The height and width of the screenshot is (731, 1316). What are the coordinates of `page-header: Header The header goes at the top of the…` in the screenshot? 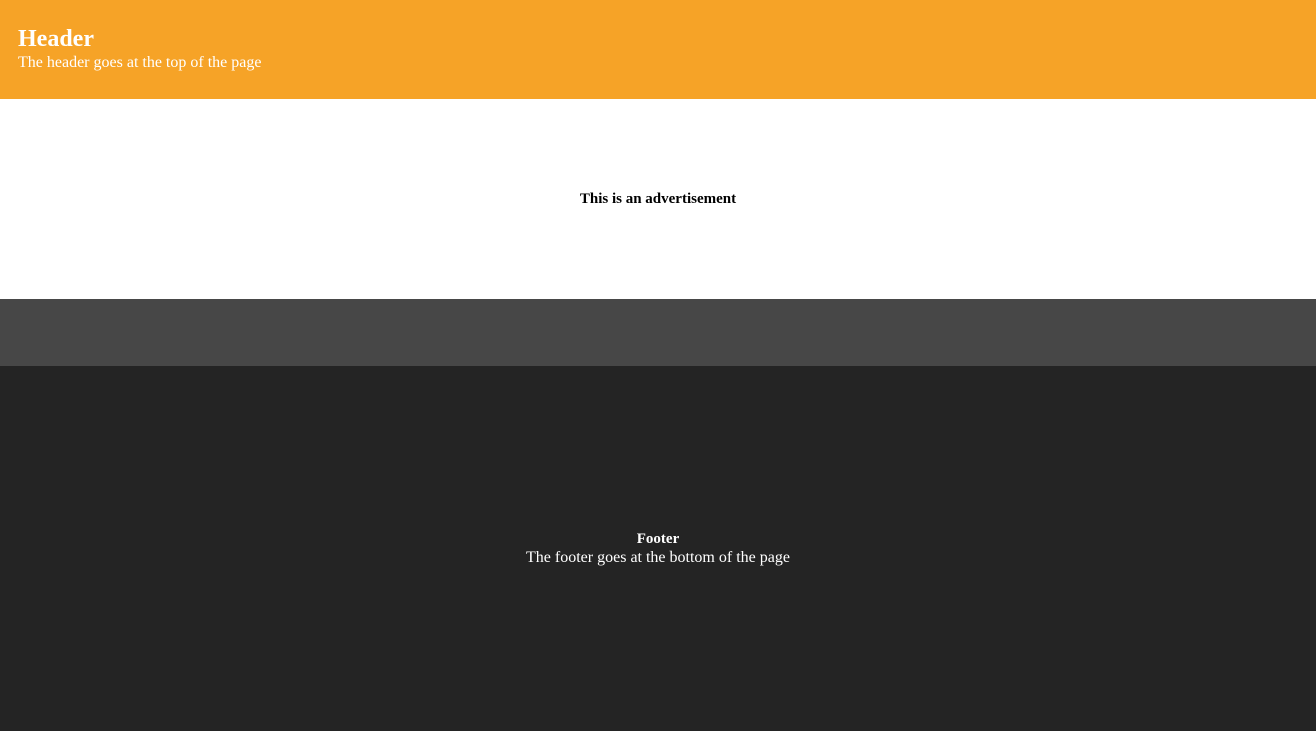 It's located at (658, 49).